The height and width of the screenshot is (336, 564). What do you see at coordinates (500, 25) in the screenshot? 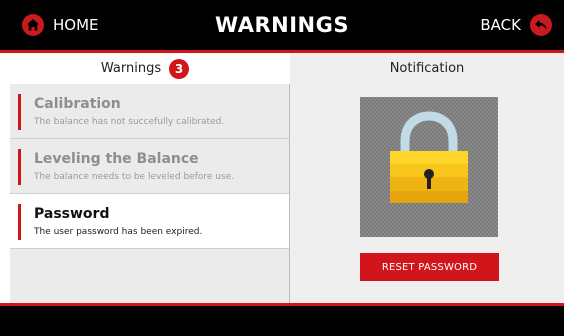
I see `back-label: BACK` at bounding box center [500, 25].